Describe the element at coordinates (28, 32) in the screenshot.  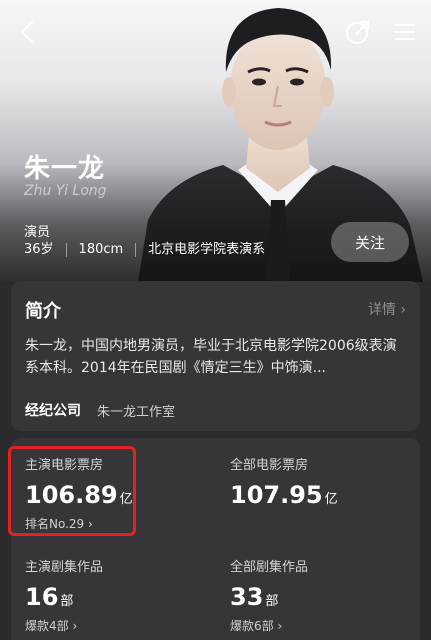
I see `back-icon` at that location.